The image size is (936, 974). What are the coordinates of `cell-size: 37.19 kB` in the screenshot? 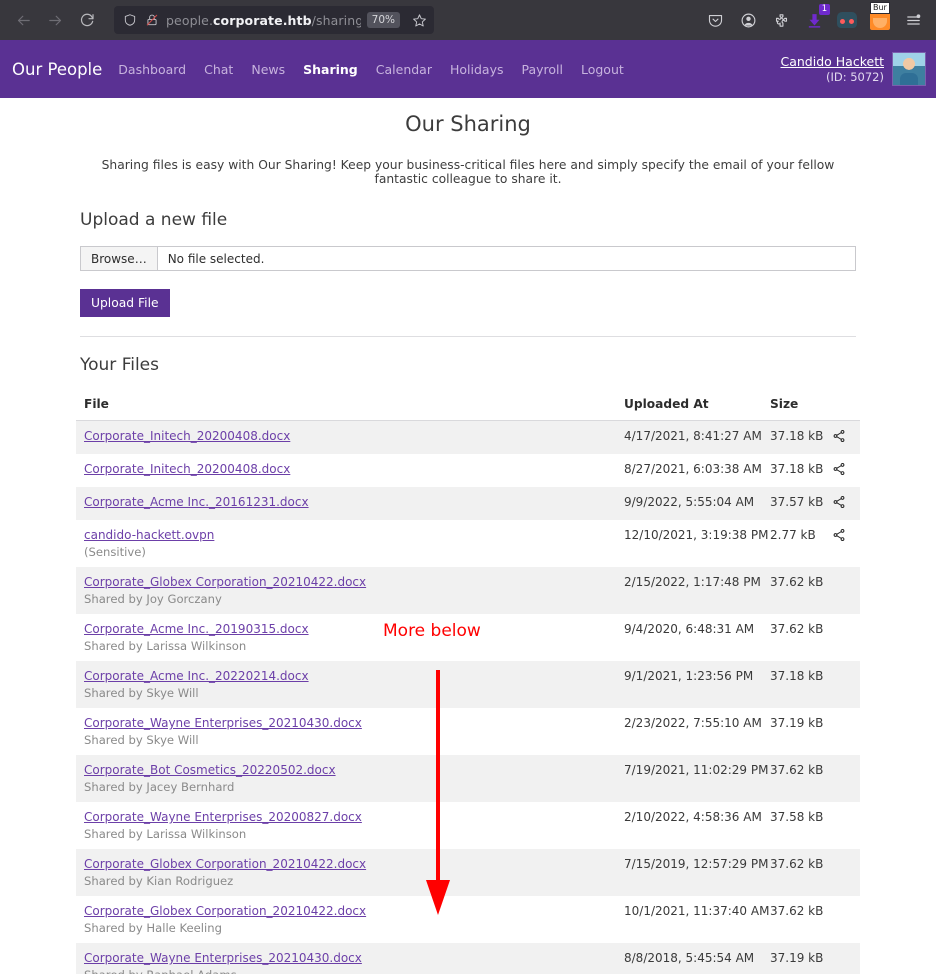 It's located at (797, 958).